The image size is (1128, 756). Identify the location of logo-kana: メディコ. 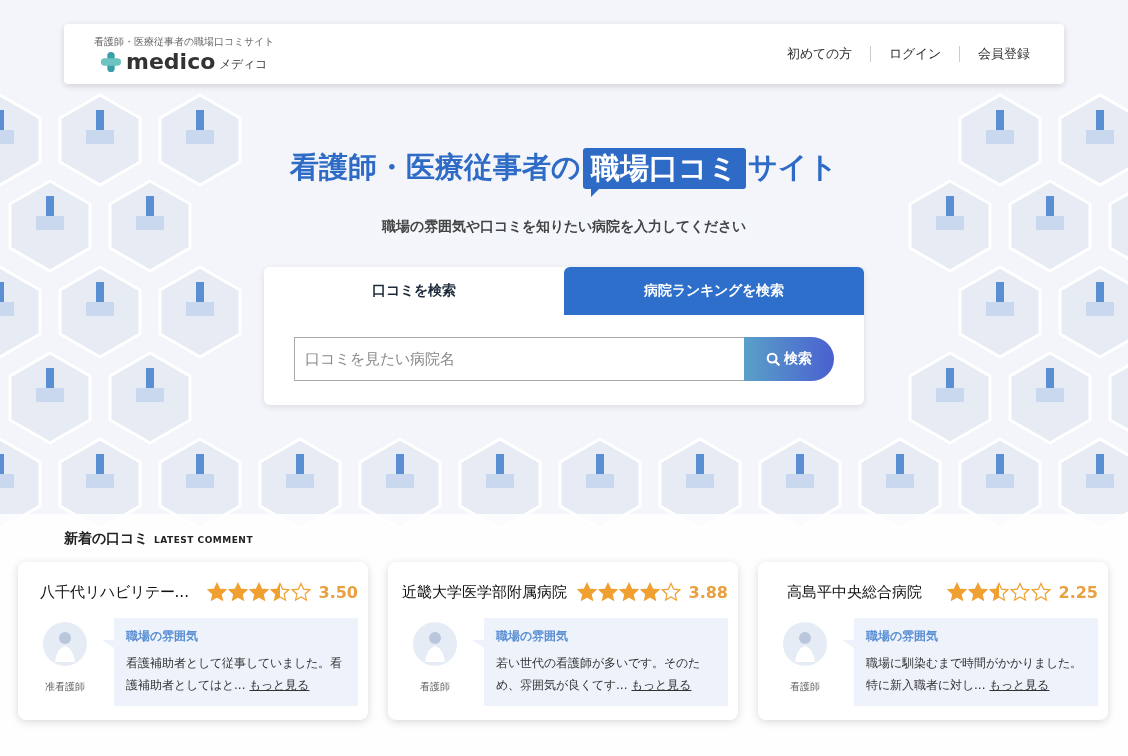
(243, 64).